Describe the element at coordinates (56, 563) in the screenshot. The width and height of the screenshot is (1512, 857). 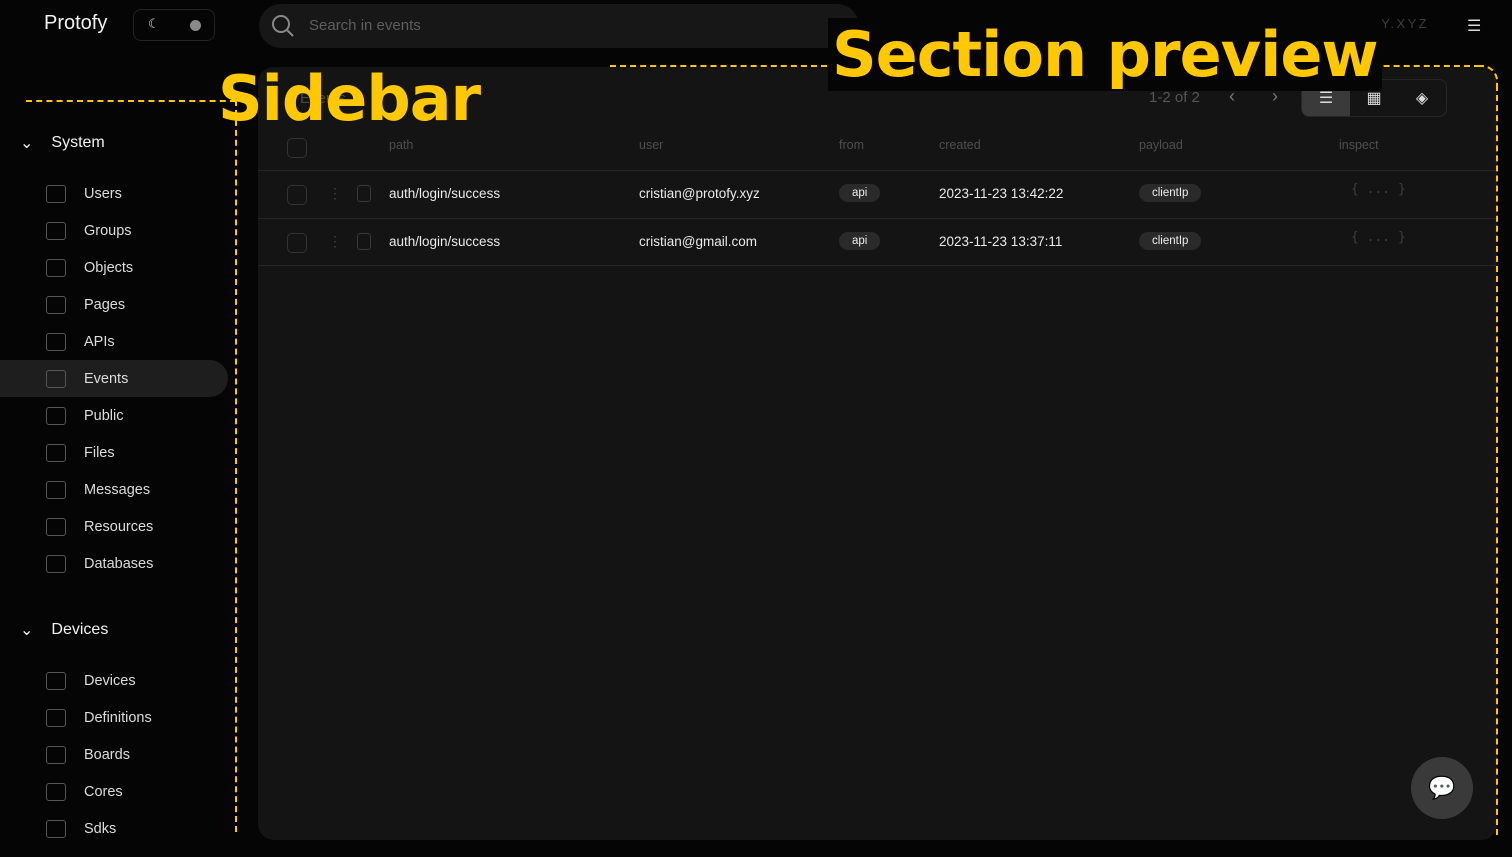
I see `database-icon` at that location.